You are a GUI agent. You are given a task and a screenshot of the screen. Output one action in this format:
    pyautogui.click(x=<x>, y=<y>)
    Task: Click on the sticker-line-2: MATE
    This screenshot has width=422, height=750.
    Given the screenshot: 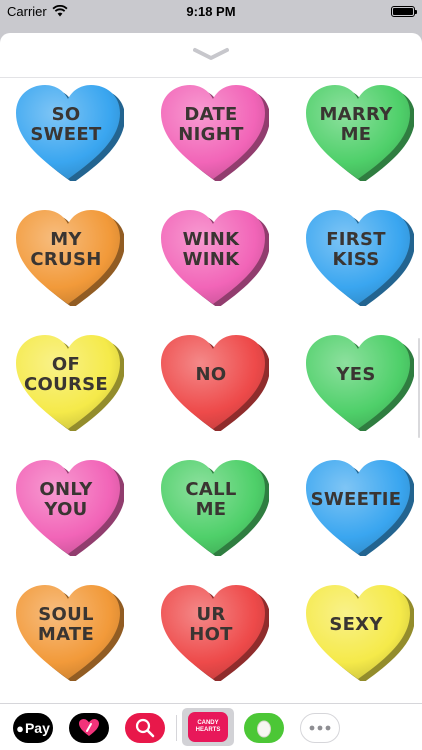 What is the action you would take?
    pyautogui.click(x=66, y=634)
    